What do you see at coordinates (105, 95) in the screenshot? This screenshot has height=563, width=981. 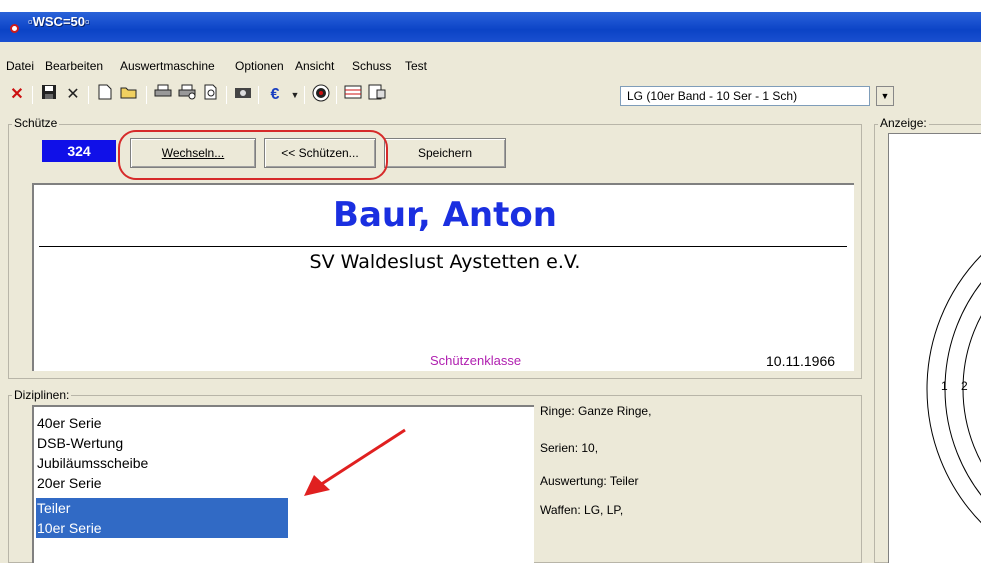 I see `new-icon` at bounding box center [105, 95].